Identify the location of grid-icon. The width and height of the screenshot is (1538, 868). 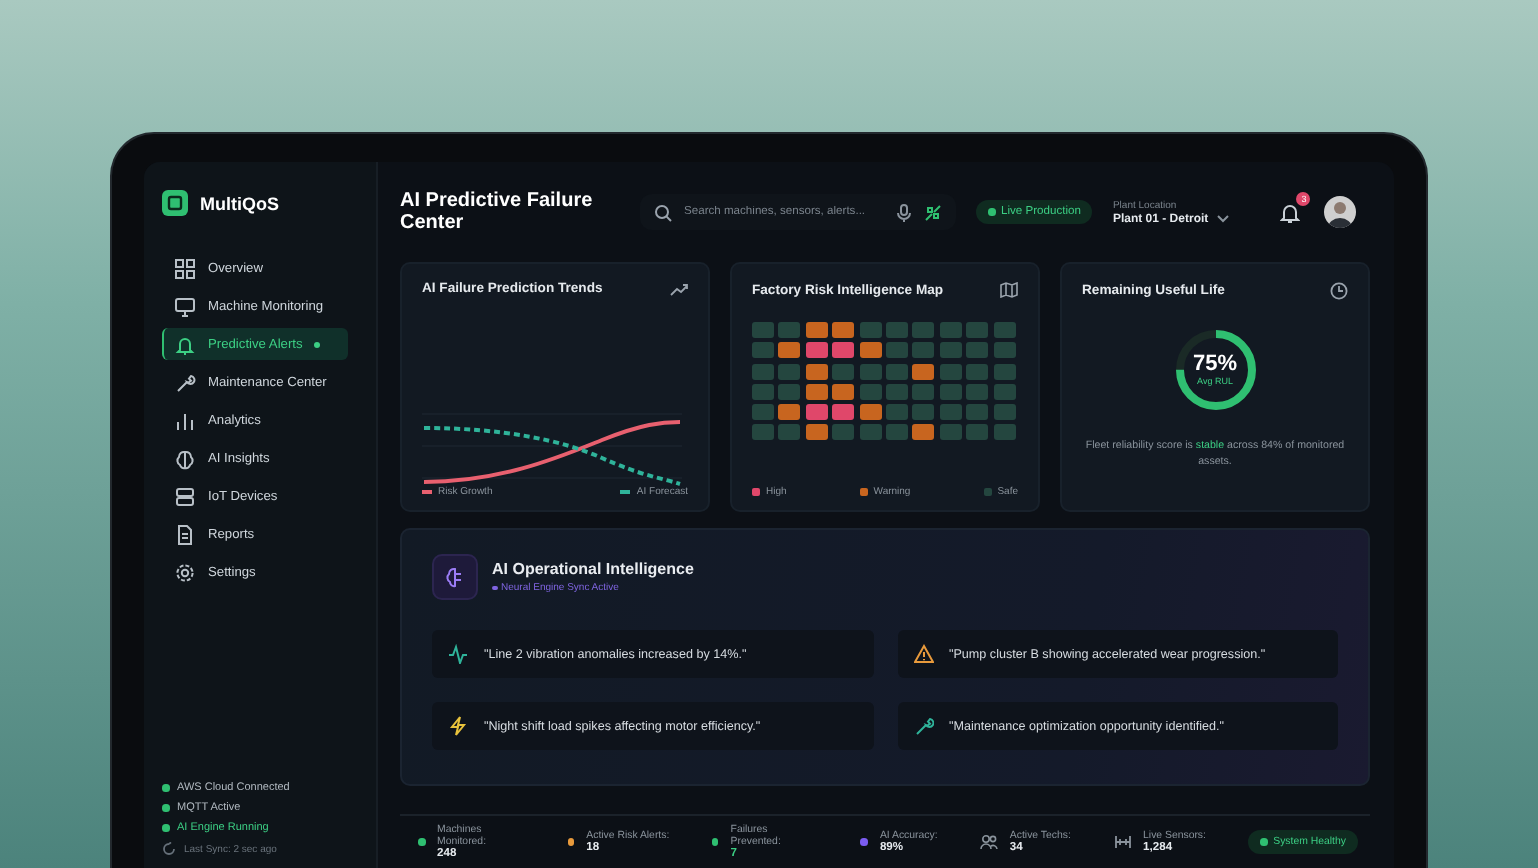
(185, 268).